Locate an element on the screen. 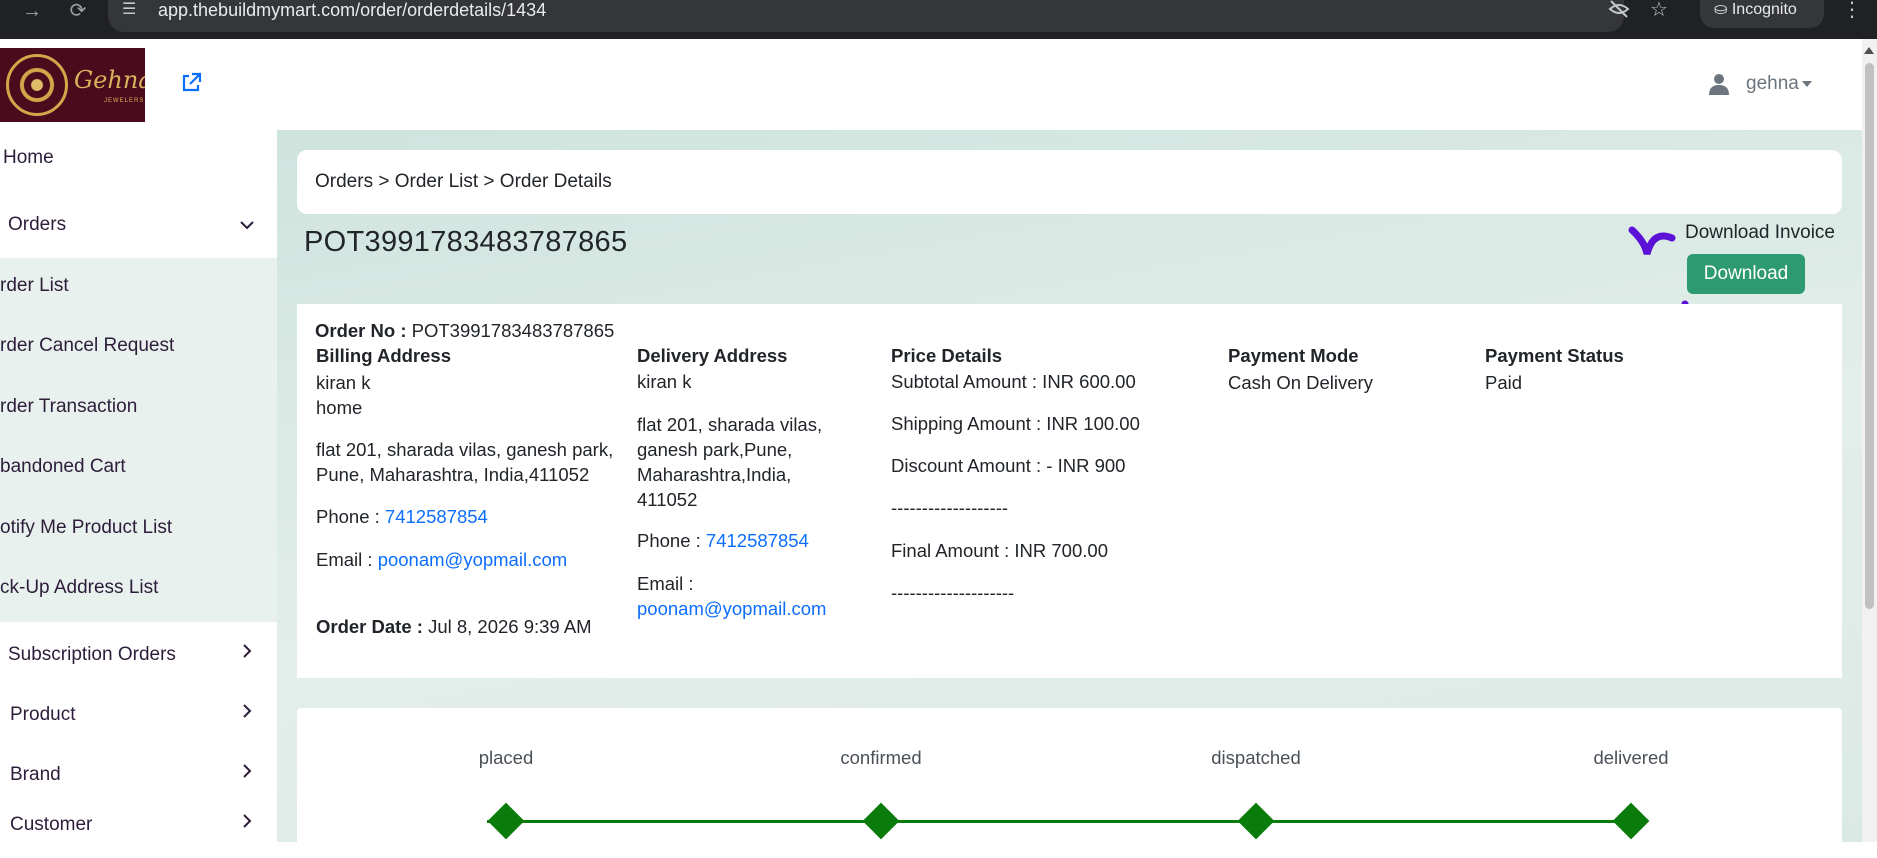  incognito-badge: ⛀ Incognito is located at coordinates (1762, 14).